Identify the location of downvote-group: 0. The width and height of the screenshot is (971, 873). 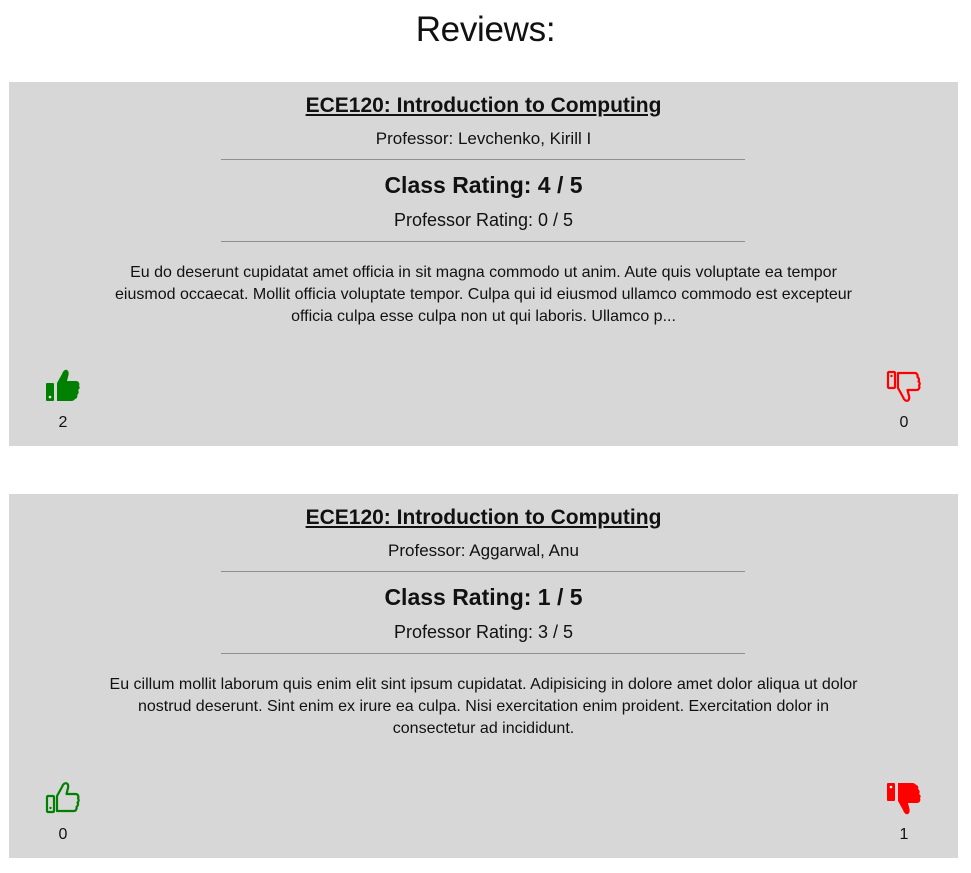
(904, 400).